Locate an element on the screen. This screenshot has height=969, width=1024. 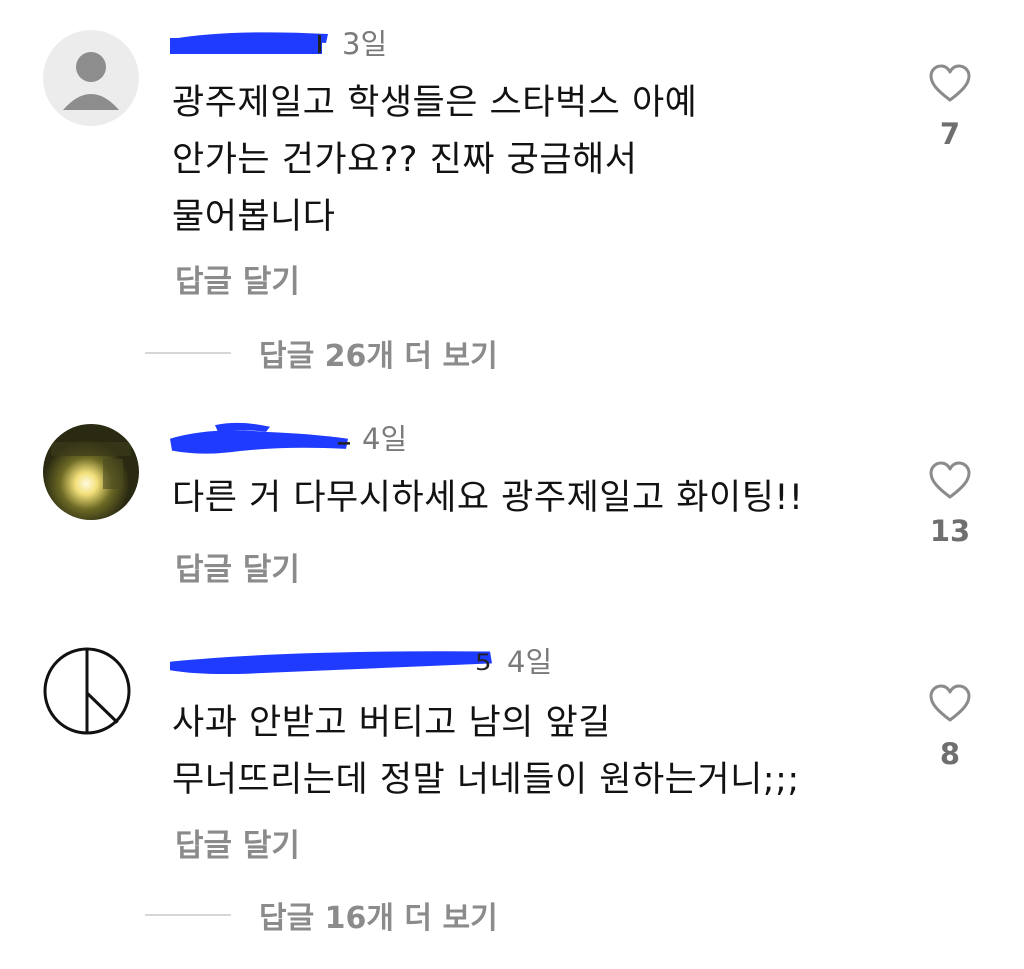
comment-text-line: 다른 거 다무시하세요 광주제일고 화이팅!! is located at coordinates (488, 498).